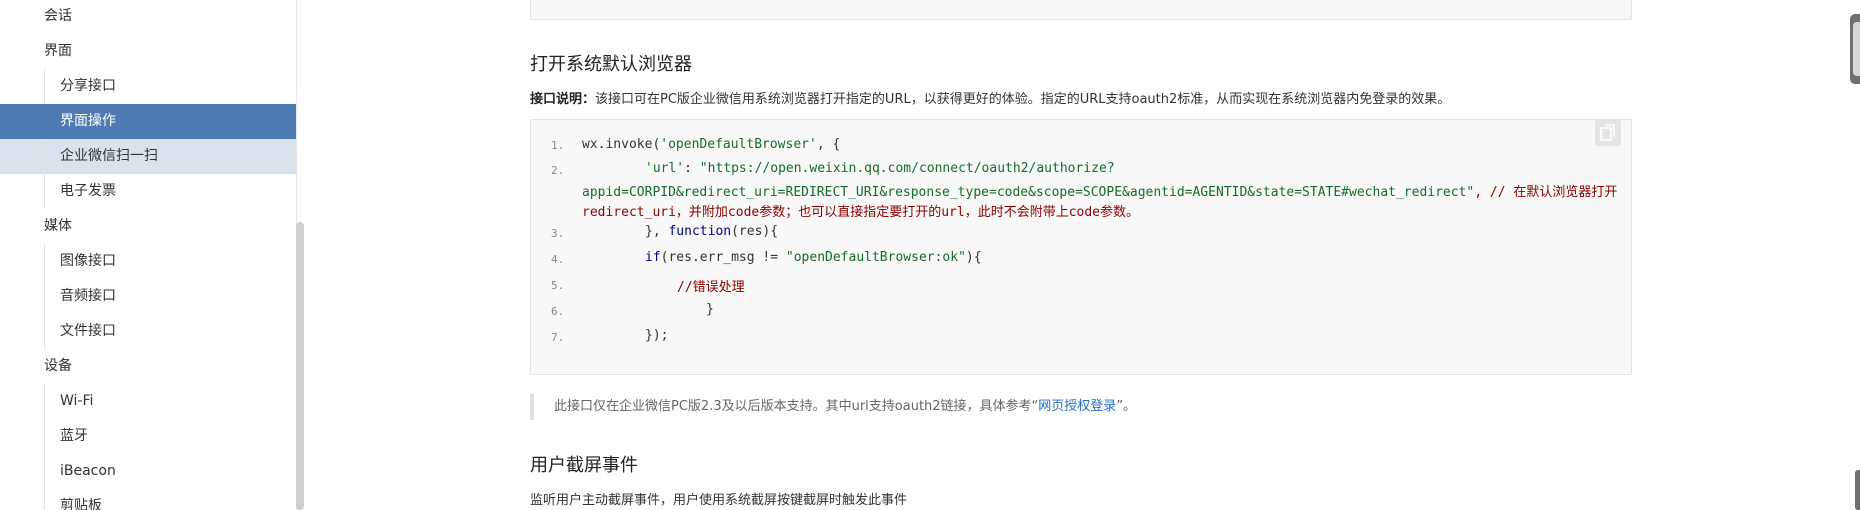 This screenshot has width=1860, height=510. Describe the element at coordinates (148, 401) in the screenshot. I see `sidebar-item-wifi: Wi-Fi` at that location.